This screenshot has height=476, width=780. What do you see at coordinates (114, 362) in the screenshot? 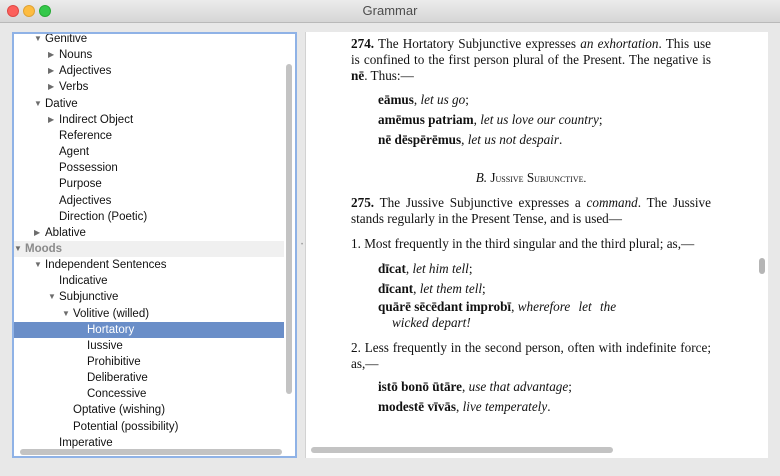
I see `sidebar-item-label: Prohibitive` at bounding box center [114, 362].